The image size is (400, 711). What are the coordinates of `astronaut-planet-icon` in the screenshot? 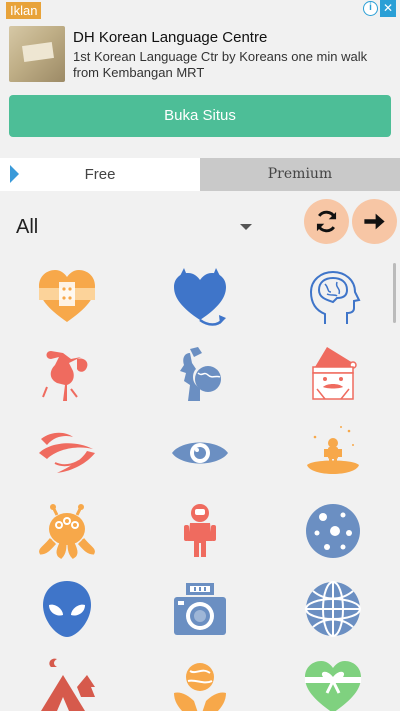 It's located at (333, 453).